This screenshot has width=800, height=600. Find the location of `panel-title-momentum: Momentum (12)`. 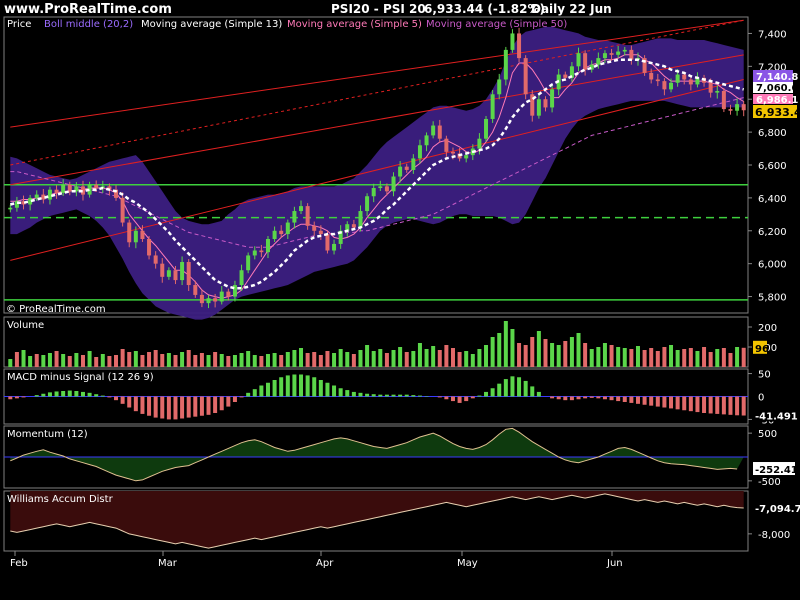

panel-title-momentum: Momentum (12) is located at coordinates (47, 434).